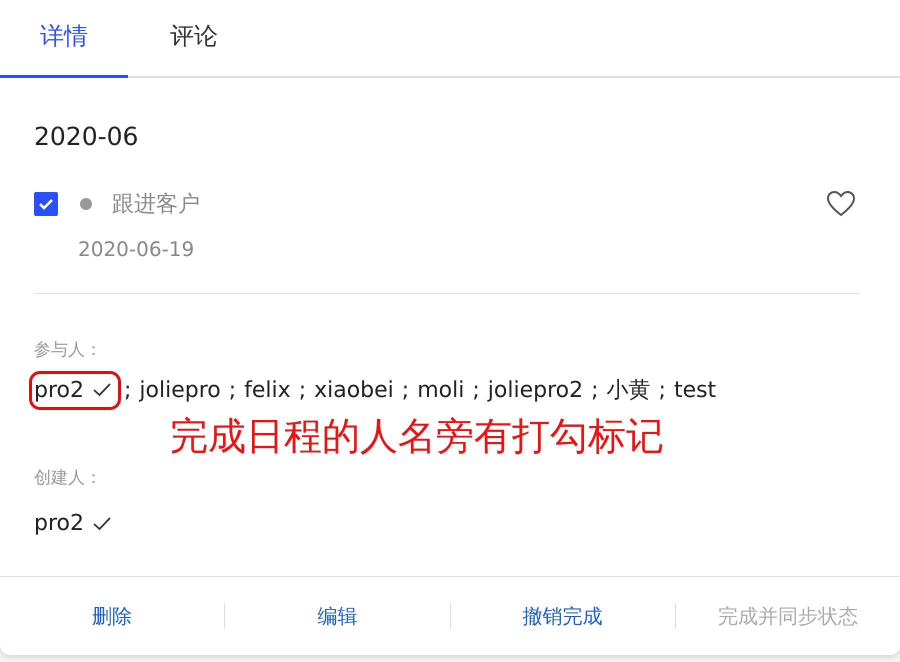  What do you see at coordinates (354, 390) in the screenshot?
I see `participant-name: xiaobei` at bounding box center [354, 390].